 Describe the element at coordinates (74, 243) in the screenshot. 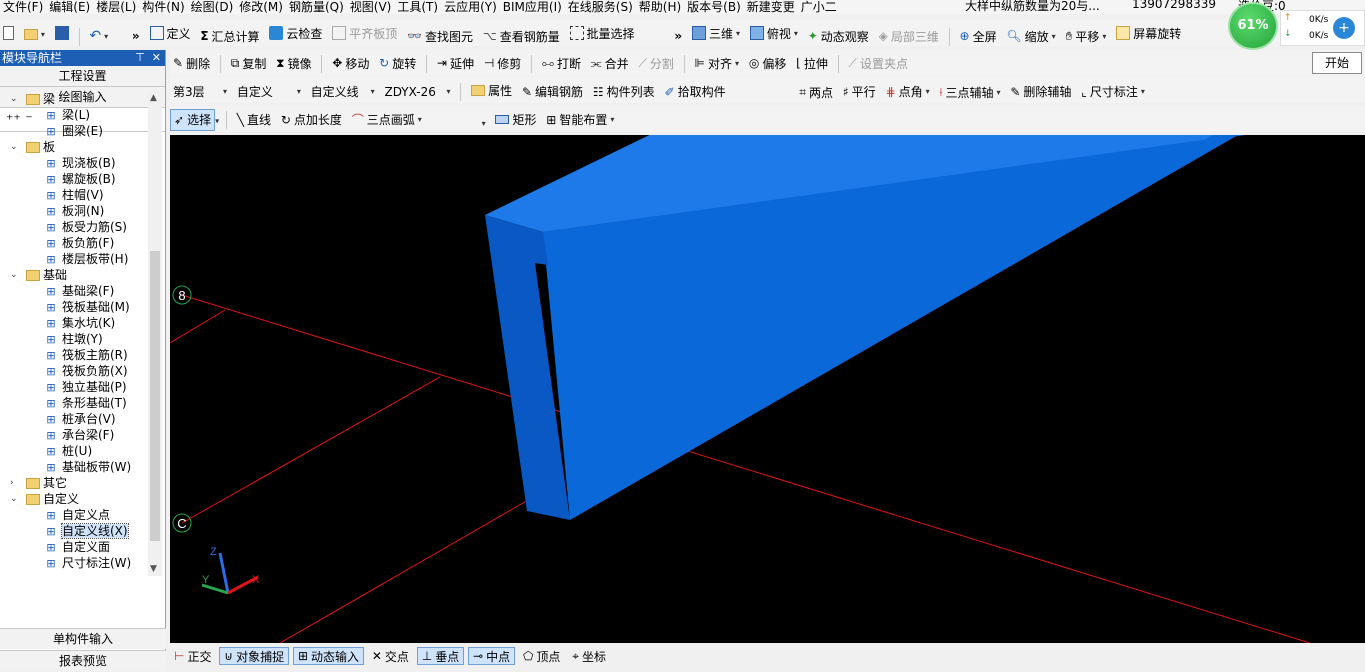

I see `tree-item: ⊞ 板负筋(F)` at that location.